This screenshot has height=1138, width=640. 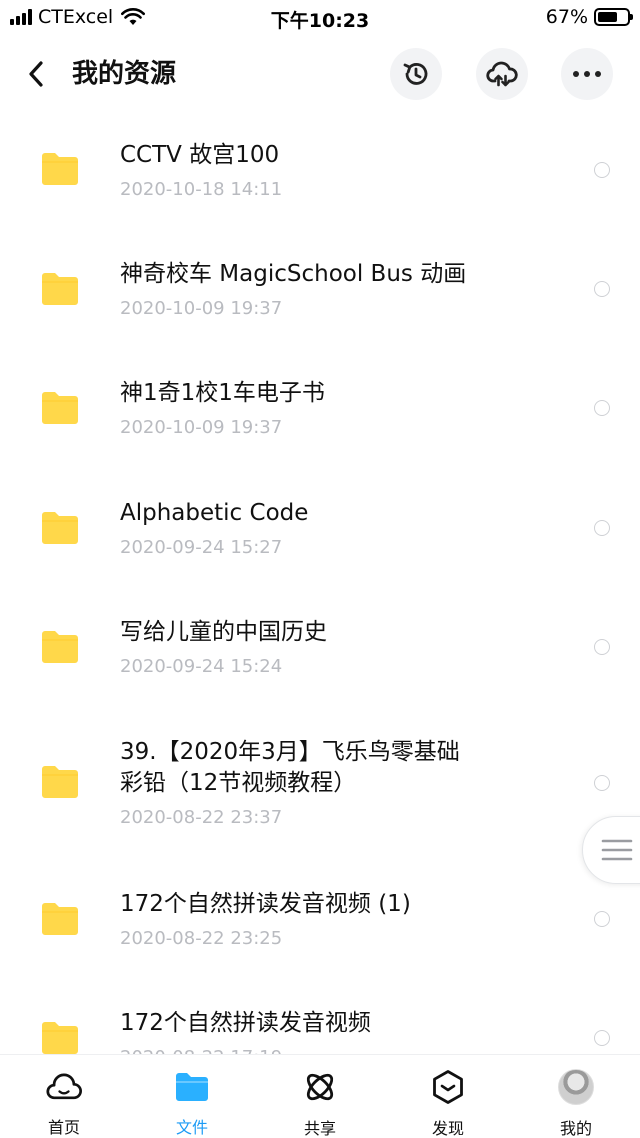 I want to click on page-title: 我的资源, so click(x=124, y=74).